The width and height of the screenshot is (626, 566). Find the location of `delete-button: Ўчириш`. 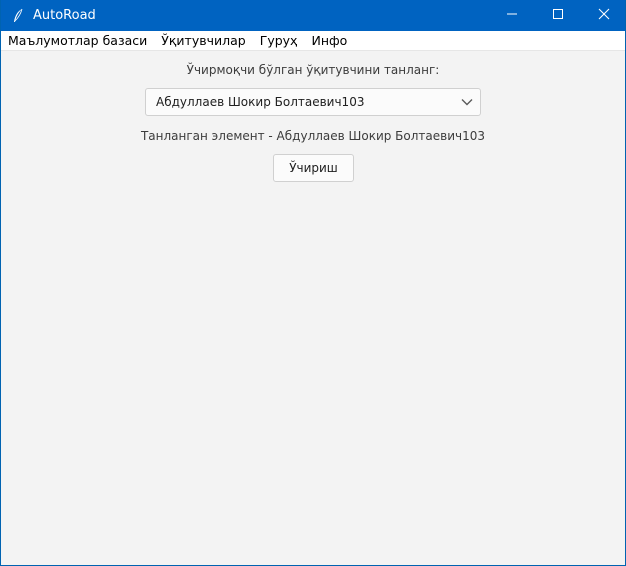

delete-button: Ўчириш is located at coordinates (313, 168).